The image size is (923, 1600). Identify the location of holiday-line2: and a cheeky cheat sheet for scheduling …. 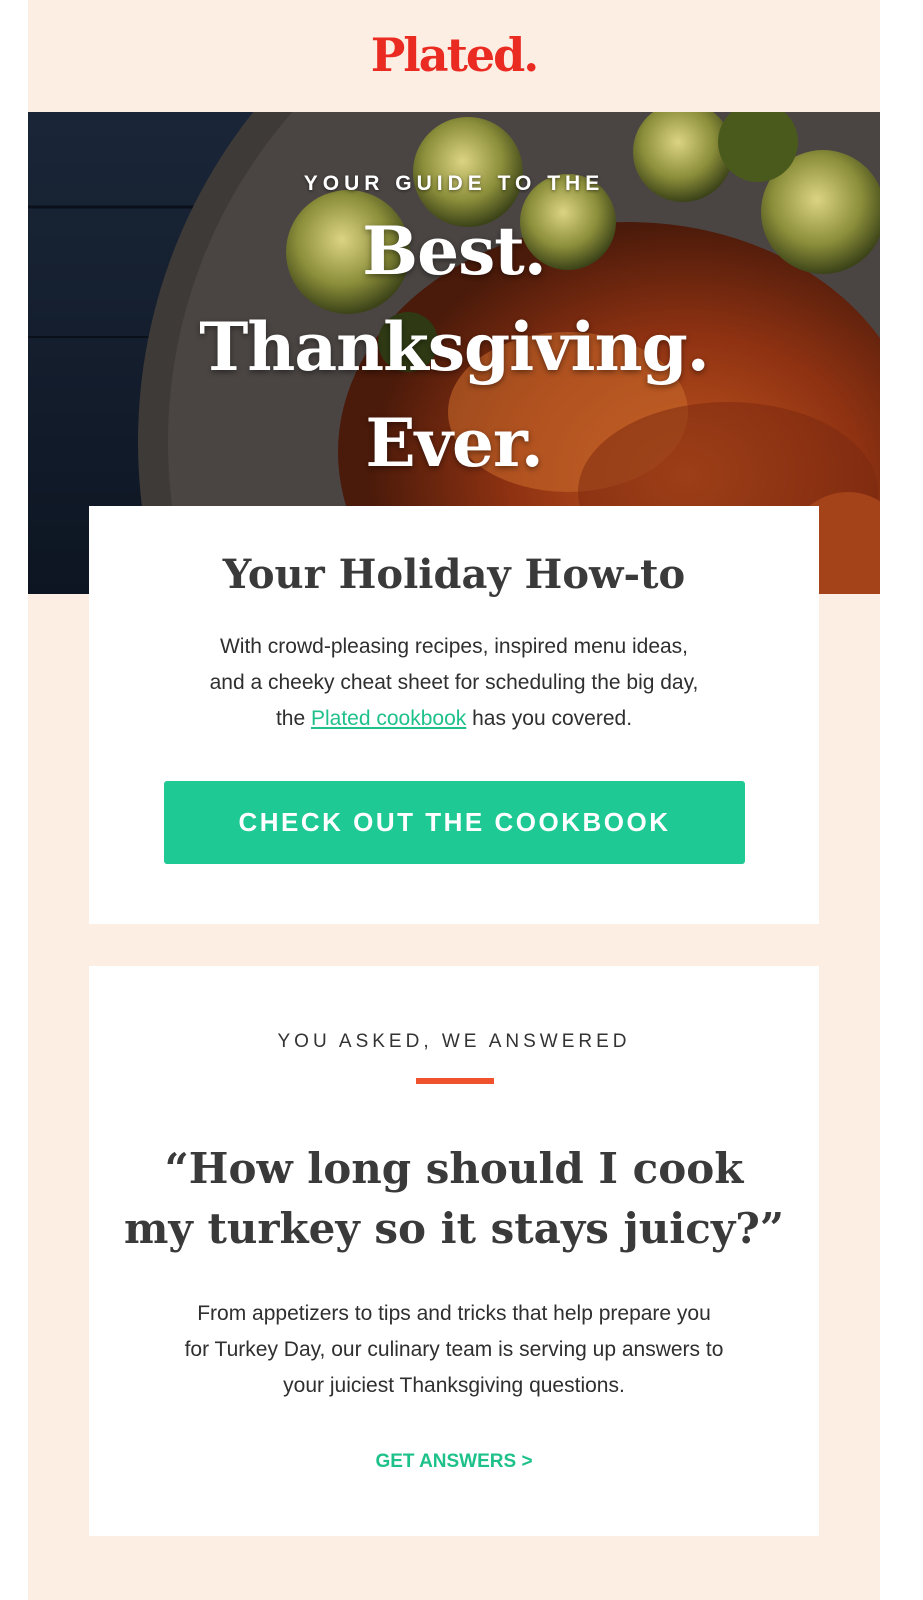
(454, 682).